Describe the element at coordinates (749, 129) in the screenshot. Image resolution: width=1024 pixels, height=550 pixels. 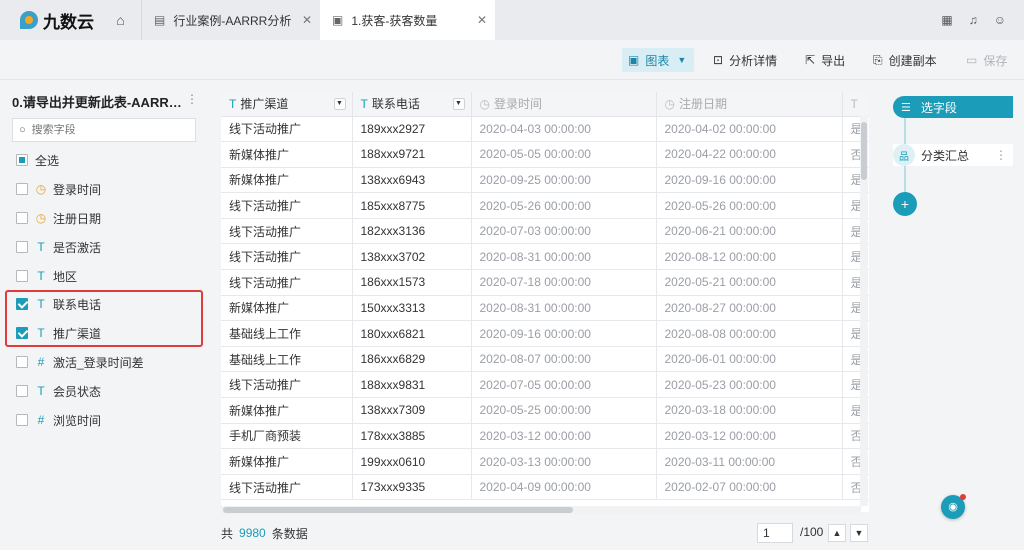
I see `table-cell: 2020-04-02 00:00:00` at that location.